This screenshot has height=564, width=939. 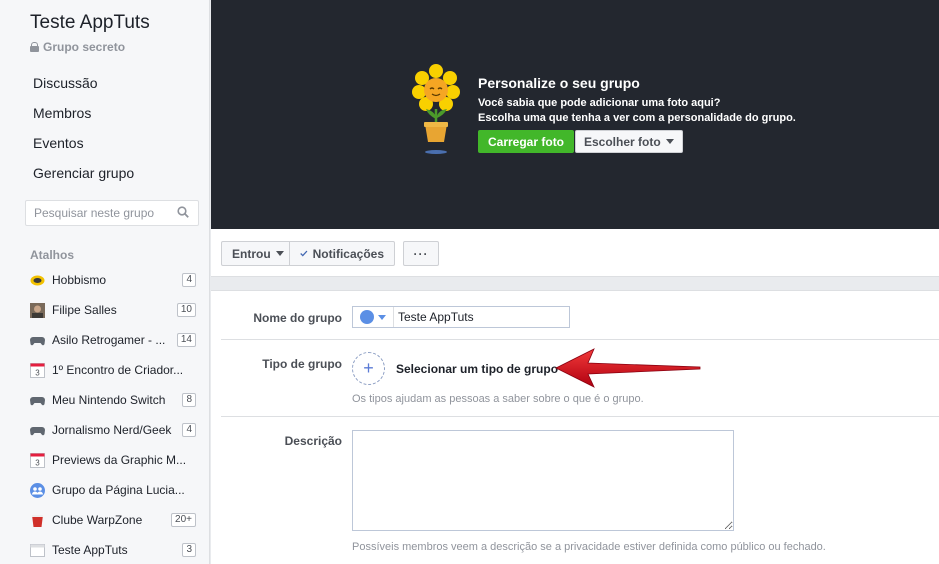 What do you see at coordinates (183, 212) in the screenshot?
I see `search-icon` at bounding box center [183, 212].